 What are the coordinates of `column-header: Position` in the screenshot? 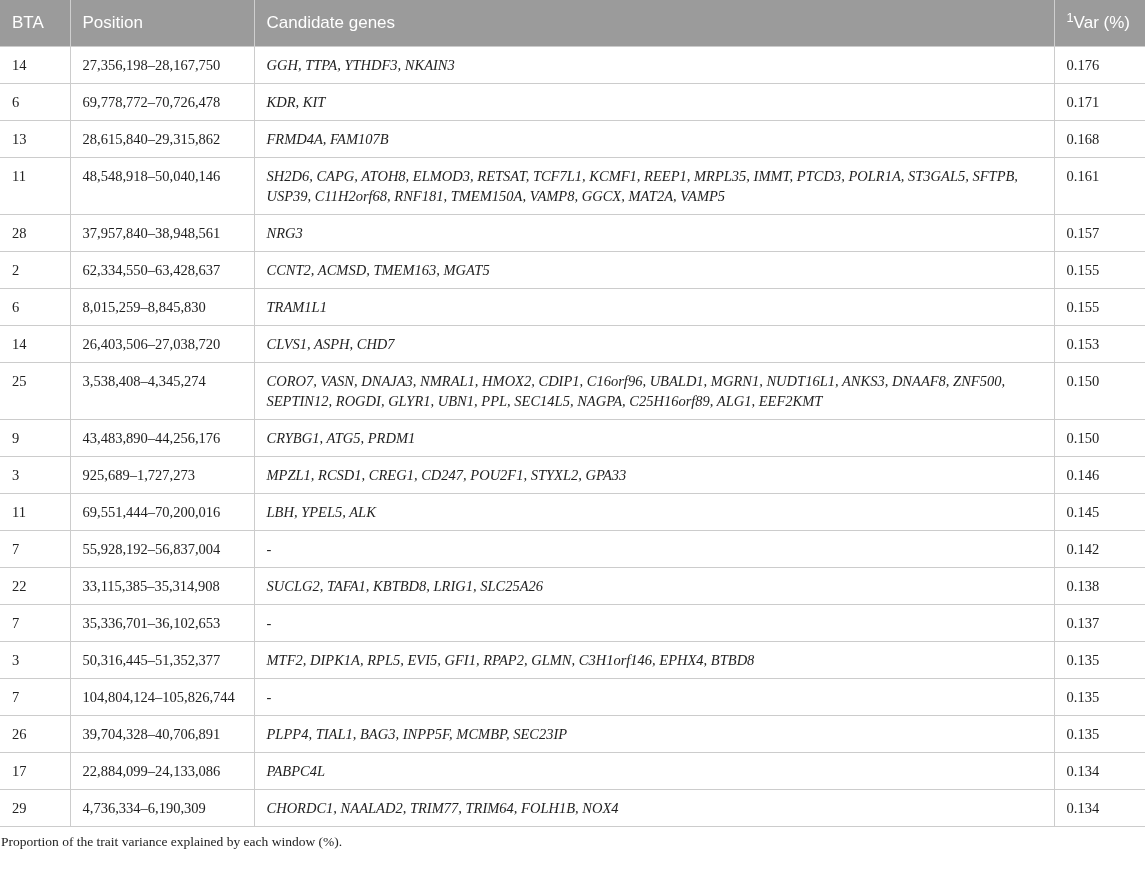 It's located at (162, 23).